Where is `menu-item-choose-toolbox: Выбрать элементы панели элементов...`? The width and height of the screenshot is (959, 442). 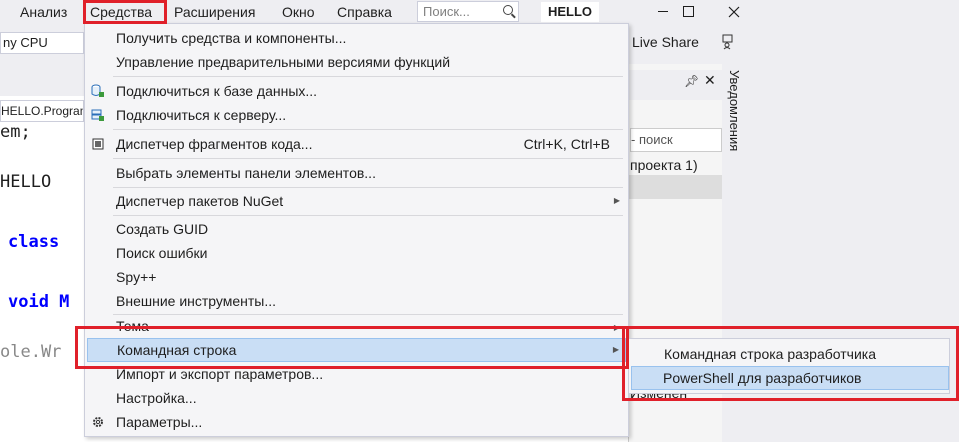
menu-item-choose-toolbox: Выбрать элементы панели элементов... is located at coordinates (356, 173).